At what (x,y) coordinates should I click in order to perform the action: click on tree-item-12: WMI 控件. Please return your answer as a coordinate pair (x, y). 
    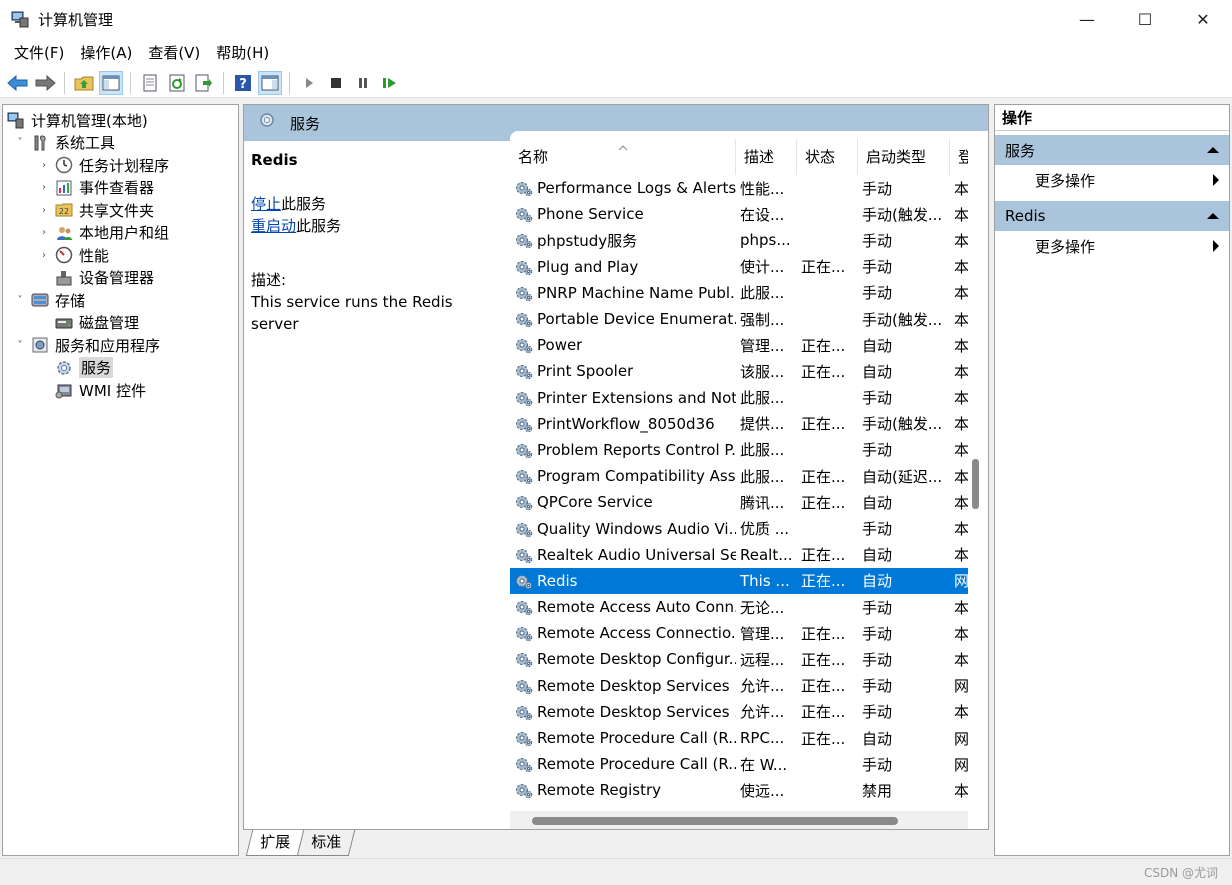
    Looking at the image, I should click on (120, 390).